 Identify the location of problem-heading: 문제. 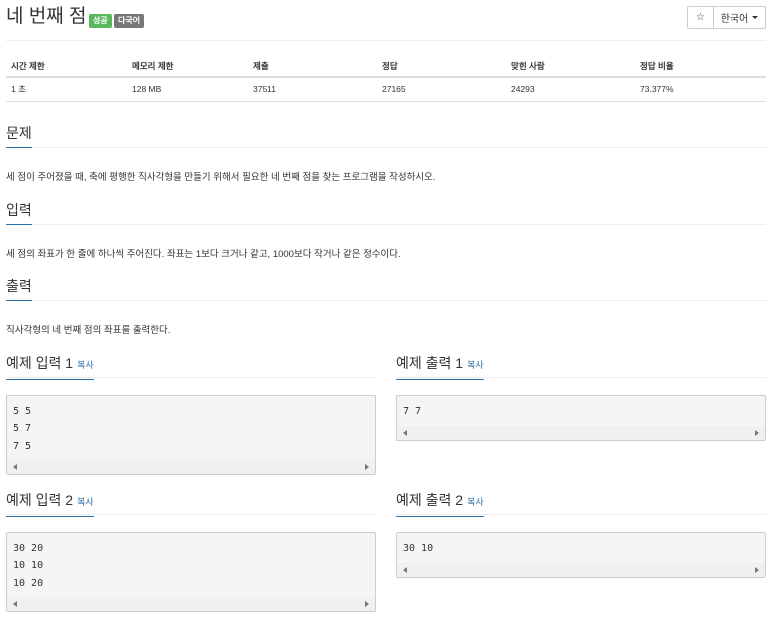
(19, 136).